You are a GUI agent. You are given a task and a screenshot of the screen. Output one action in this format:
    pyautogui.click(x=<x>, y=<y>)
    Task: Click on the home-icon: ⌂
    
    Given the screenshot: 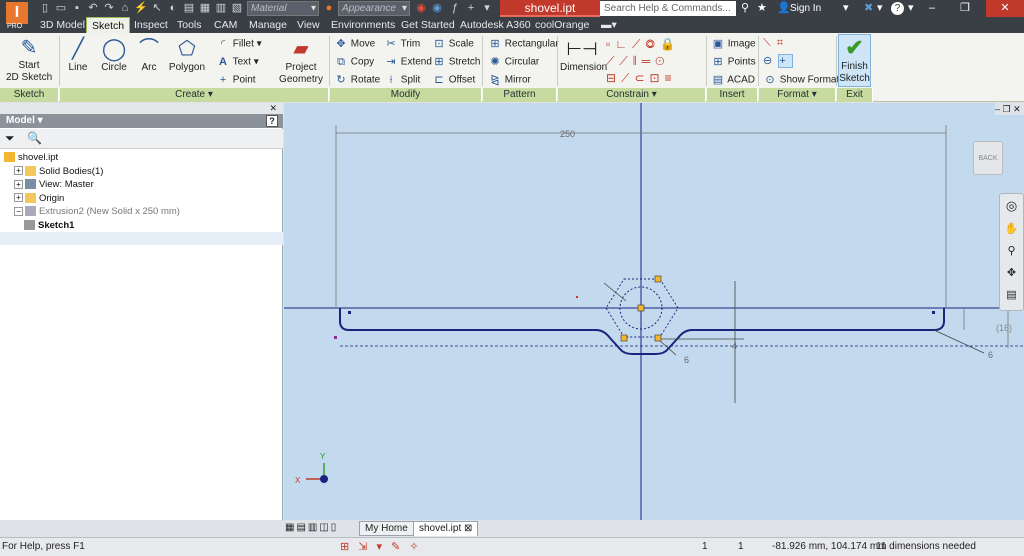 What is the action you would take?
    pyautogui.click(x=125, y=8)
    